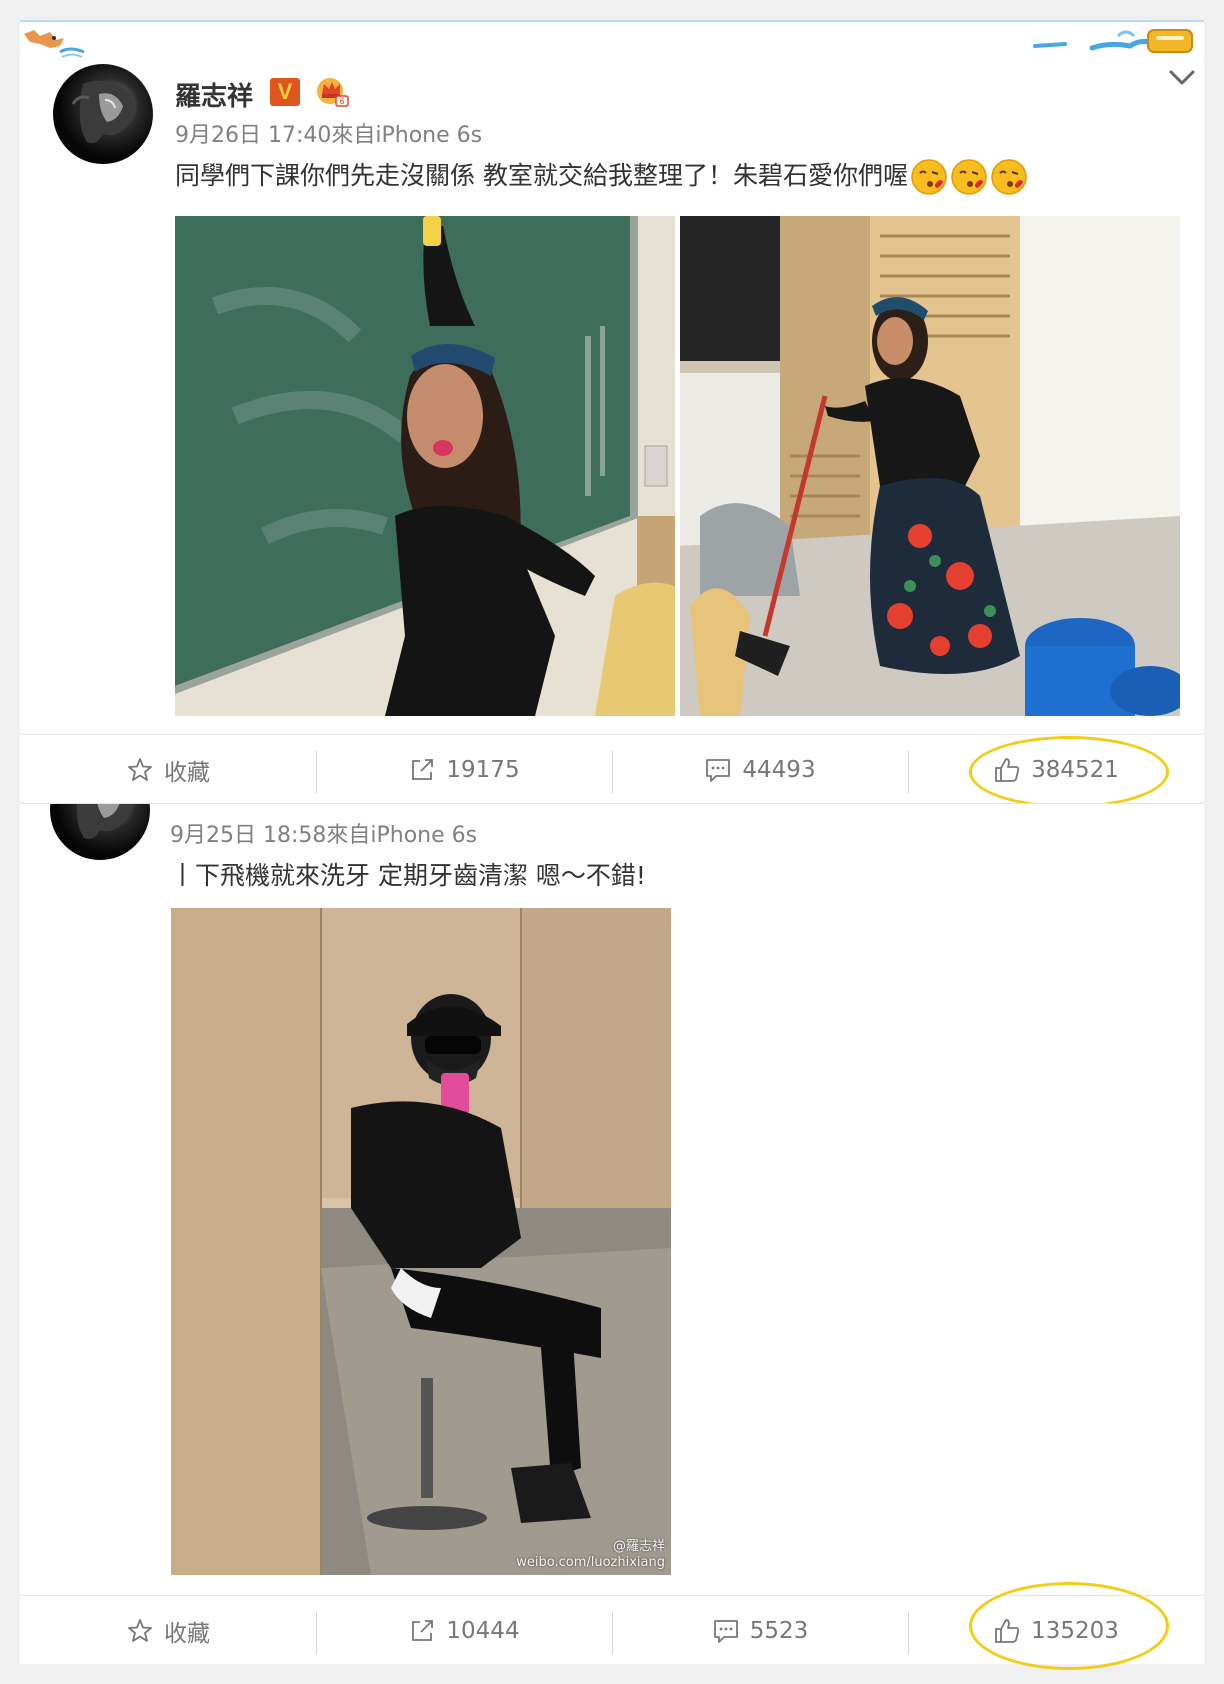 This screenshot has height=1684, width=1224. I want to click on avatar, so click(103, 114).